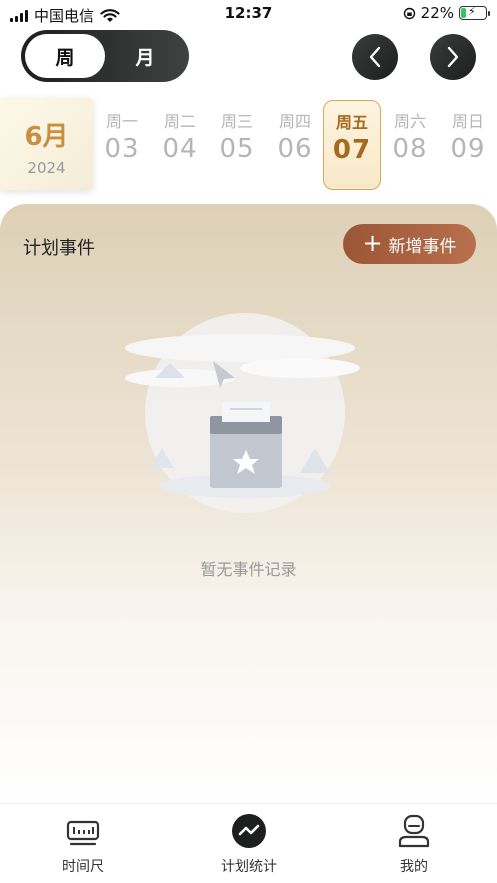 The width and height of the screenshot is (497, 883). What do you see at coordinates (46, 168) in the screenshot?
I see `year-label: 2024` at bounding box center [46, 168].